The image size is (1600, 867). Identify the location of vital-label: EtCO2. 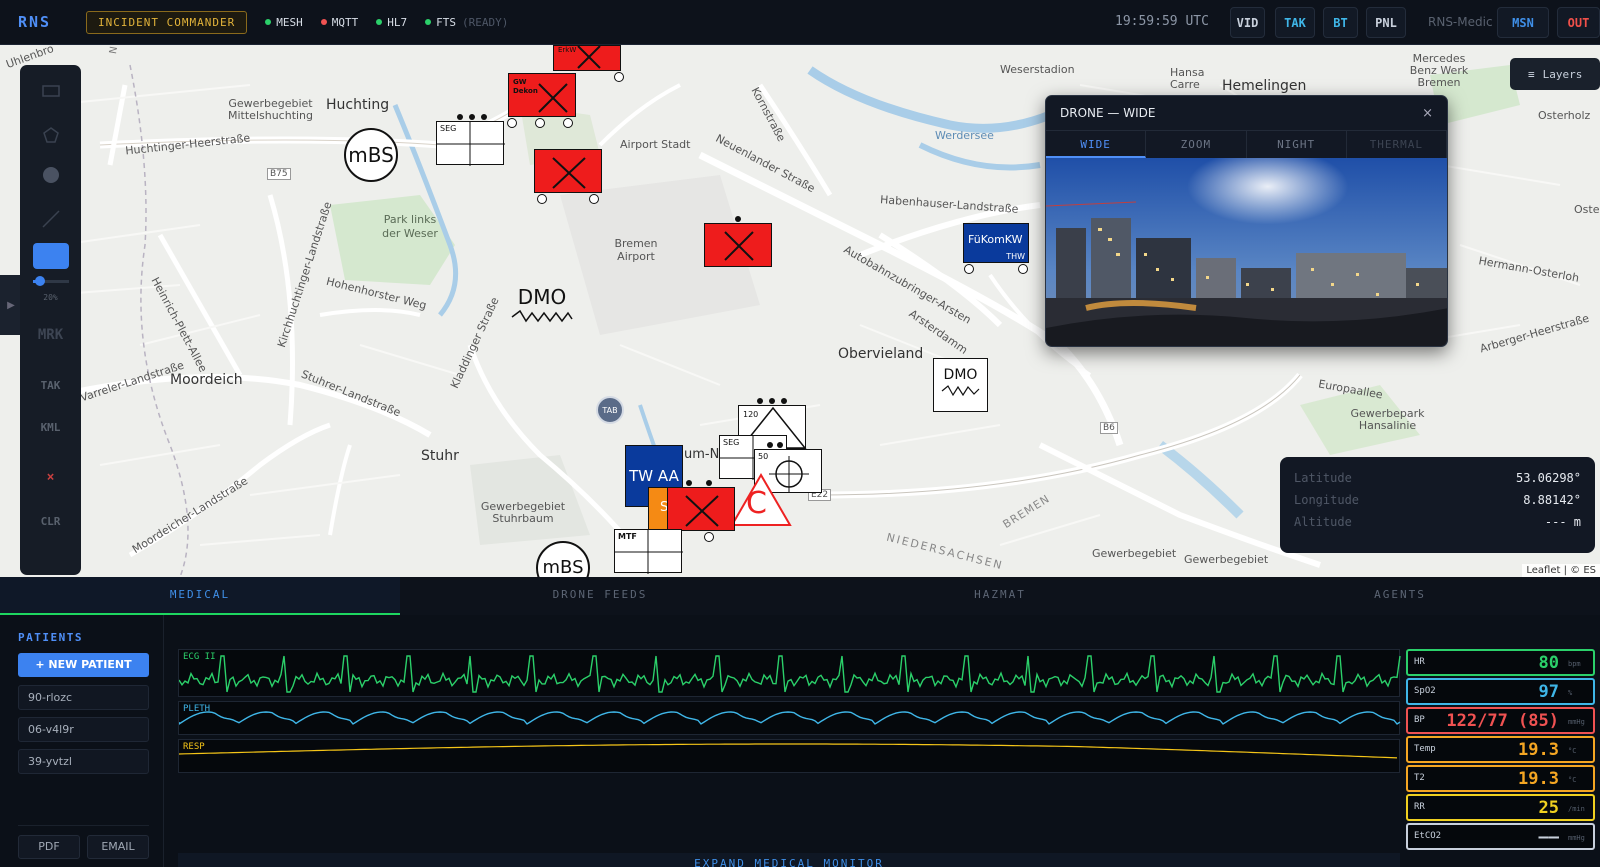
(1428, 836).